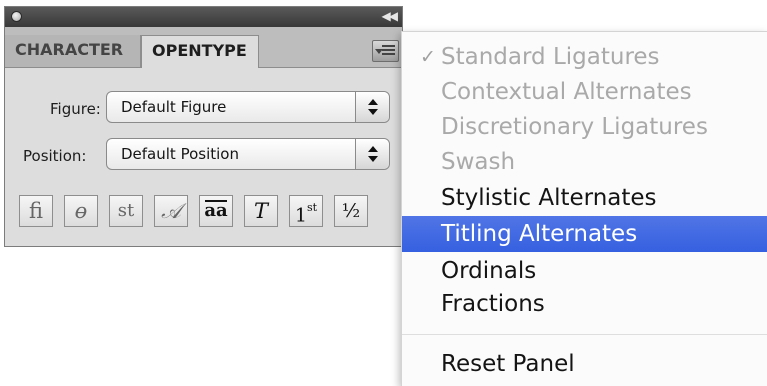 The height and width of the screenshot is (386, 767). Describe the element at coordinates (584, 364) in the screenshot. I see `menu-item-reset-panel: Reset Panel` at that location.